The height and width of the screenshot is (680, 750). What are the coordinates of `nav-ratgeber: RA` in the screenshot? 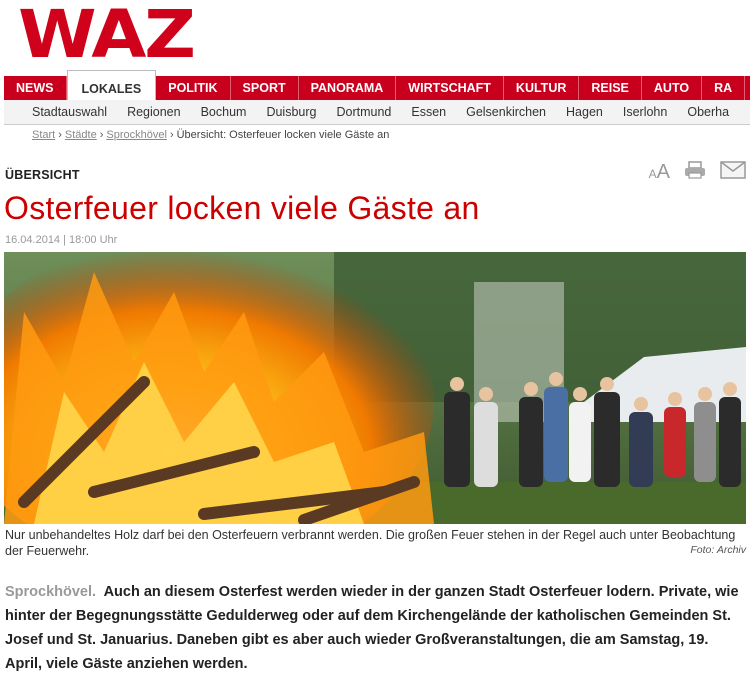 It's located at (724, 88).